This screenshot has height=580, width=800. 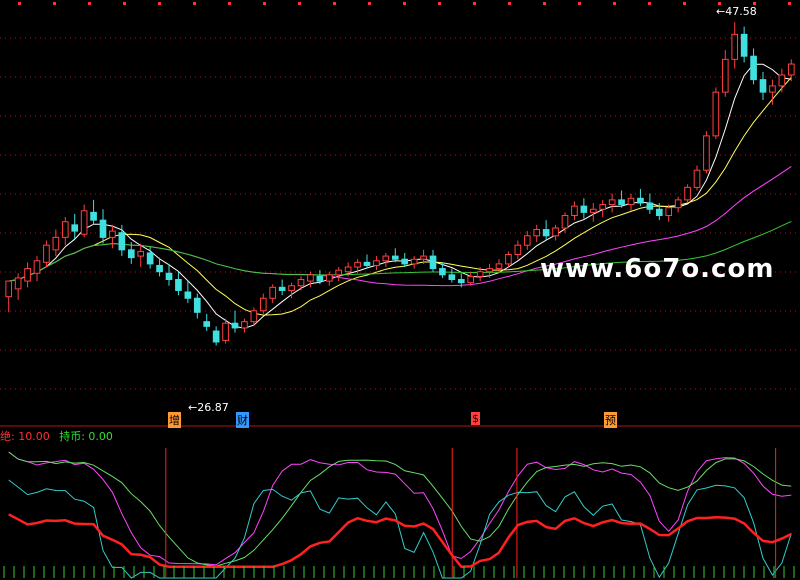 What do you see at coordinates (25, 436) in the screenshot?
I see `sell-signal-label: 绝: 10.00` at bounding box center [25, 436].